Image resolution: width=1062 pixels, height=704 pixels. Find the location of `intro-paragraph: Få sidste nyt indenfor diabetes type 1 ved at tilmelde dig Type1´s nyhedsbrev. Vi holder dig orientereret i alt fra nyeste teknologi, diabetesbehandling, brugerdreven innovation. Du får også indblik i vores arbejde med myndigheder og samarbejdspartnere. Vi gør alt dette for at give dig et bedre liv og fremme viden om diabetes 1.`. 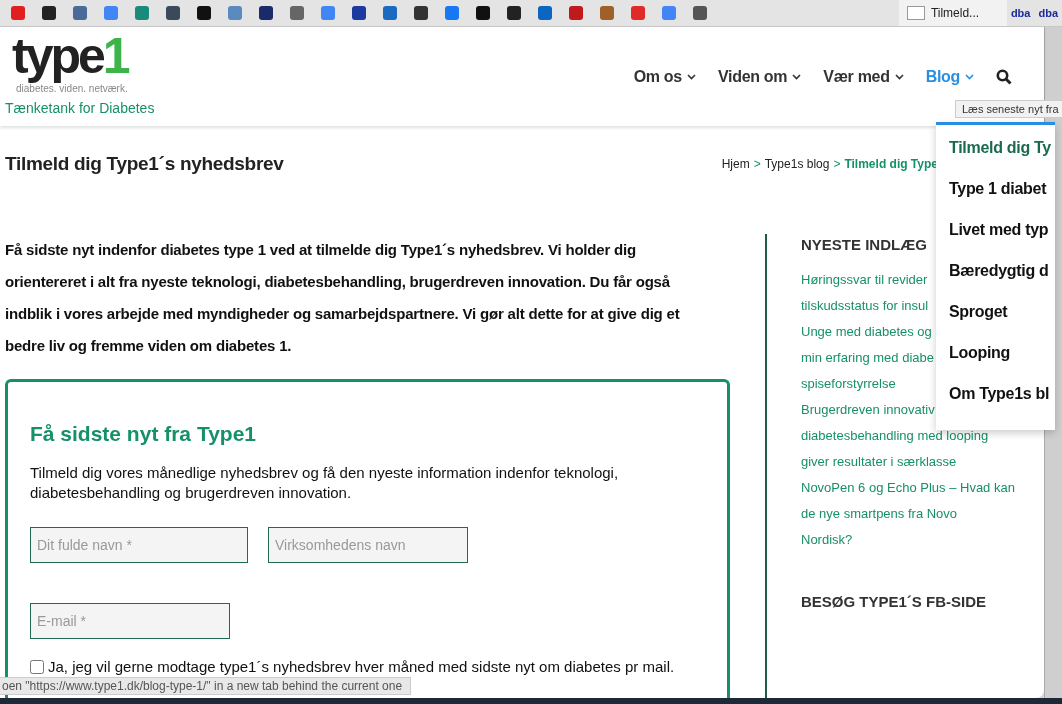

intro-paragraph: Få sidste nyt indenfor diabetes type 1 ved at tilmelde dig Type1´s nyhedsbrev. Vi holder dig orientereret i alt fra nyeste teknologi, diabetesbehandling, brugerdreven innovation. Du får også indblik i vores arbejde med myndigheder og samarbejdspartnere. Vi gør alt dette for at give dig et bedre liv og fremme viden om diabetes 1. is located at coordinates (343, 298).